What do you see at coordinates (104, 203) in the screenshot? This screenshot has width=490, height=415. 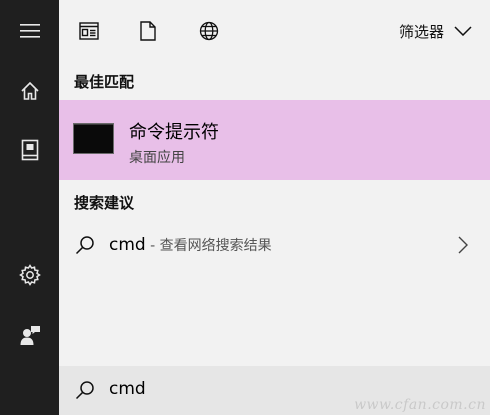 I see `suggestions-heading: 搜索建议` at bounding box center [104, 203].